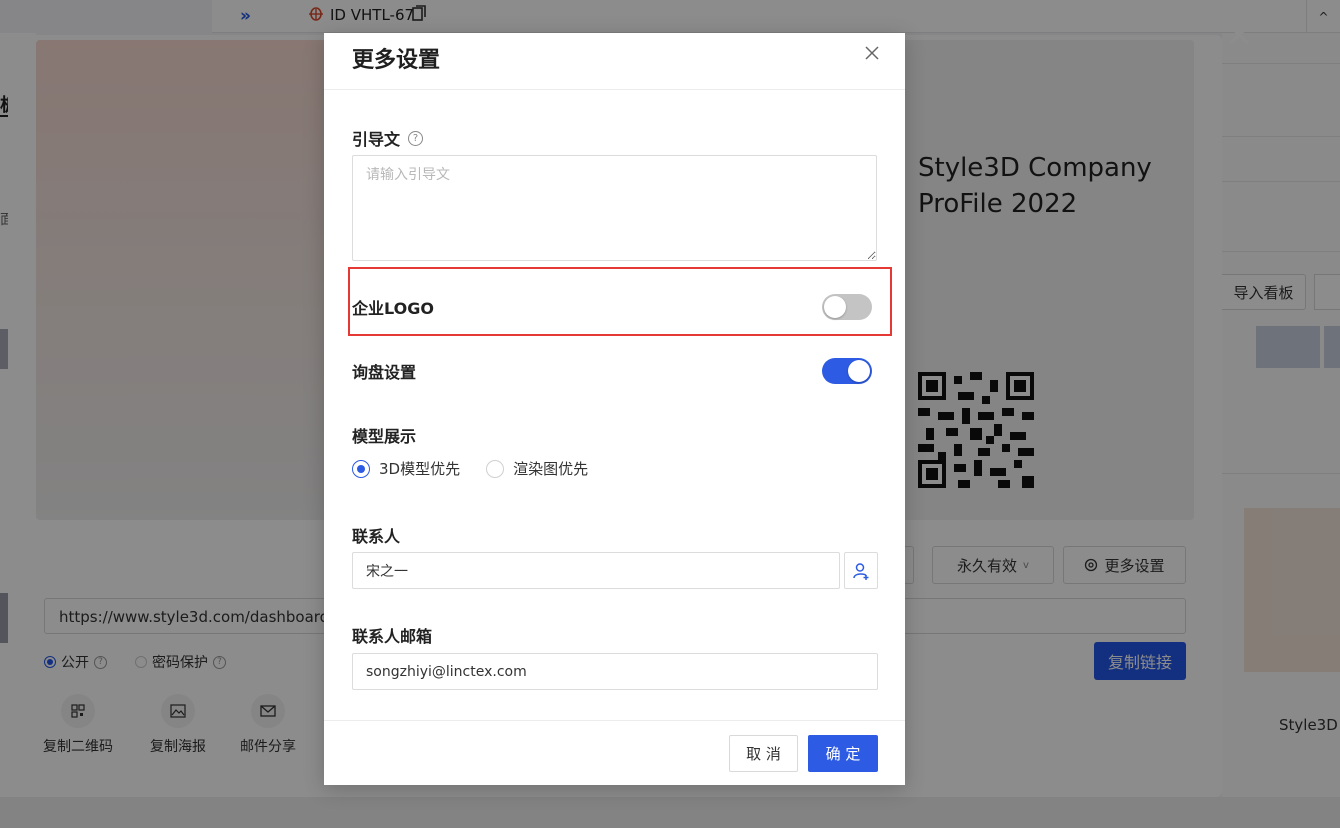 This screenshot has height=828, width=1340. What do you see at coordinates (376, 536) in the screenshot?
I see `contact-label: 联系人` at bounding box center [376, 536].